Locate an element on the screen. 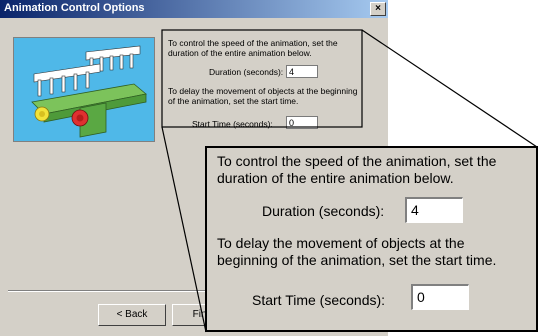 The width and height of the screenshot is (541, 336). zoom-delay-line-1: To delay the movement of objects at the is located at coordinates (341, 243).